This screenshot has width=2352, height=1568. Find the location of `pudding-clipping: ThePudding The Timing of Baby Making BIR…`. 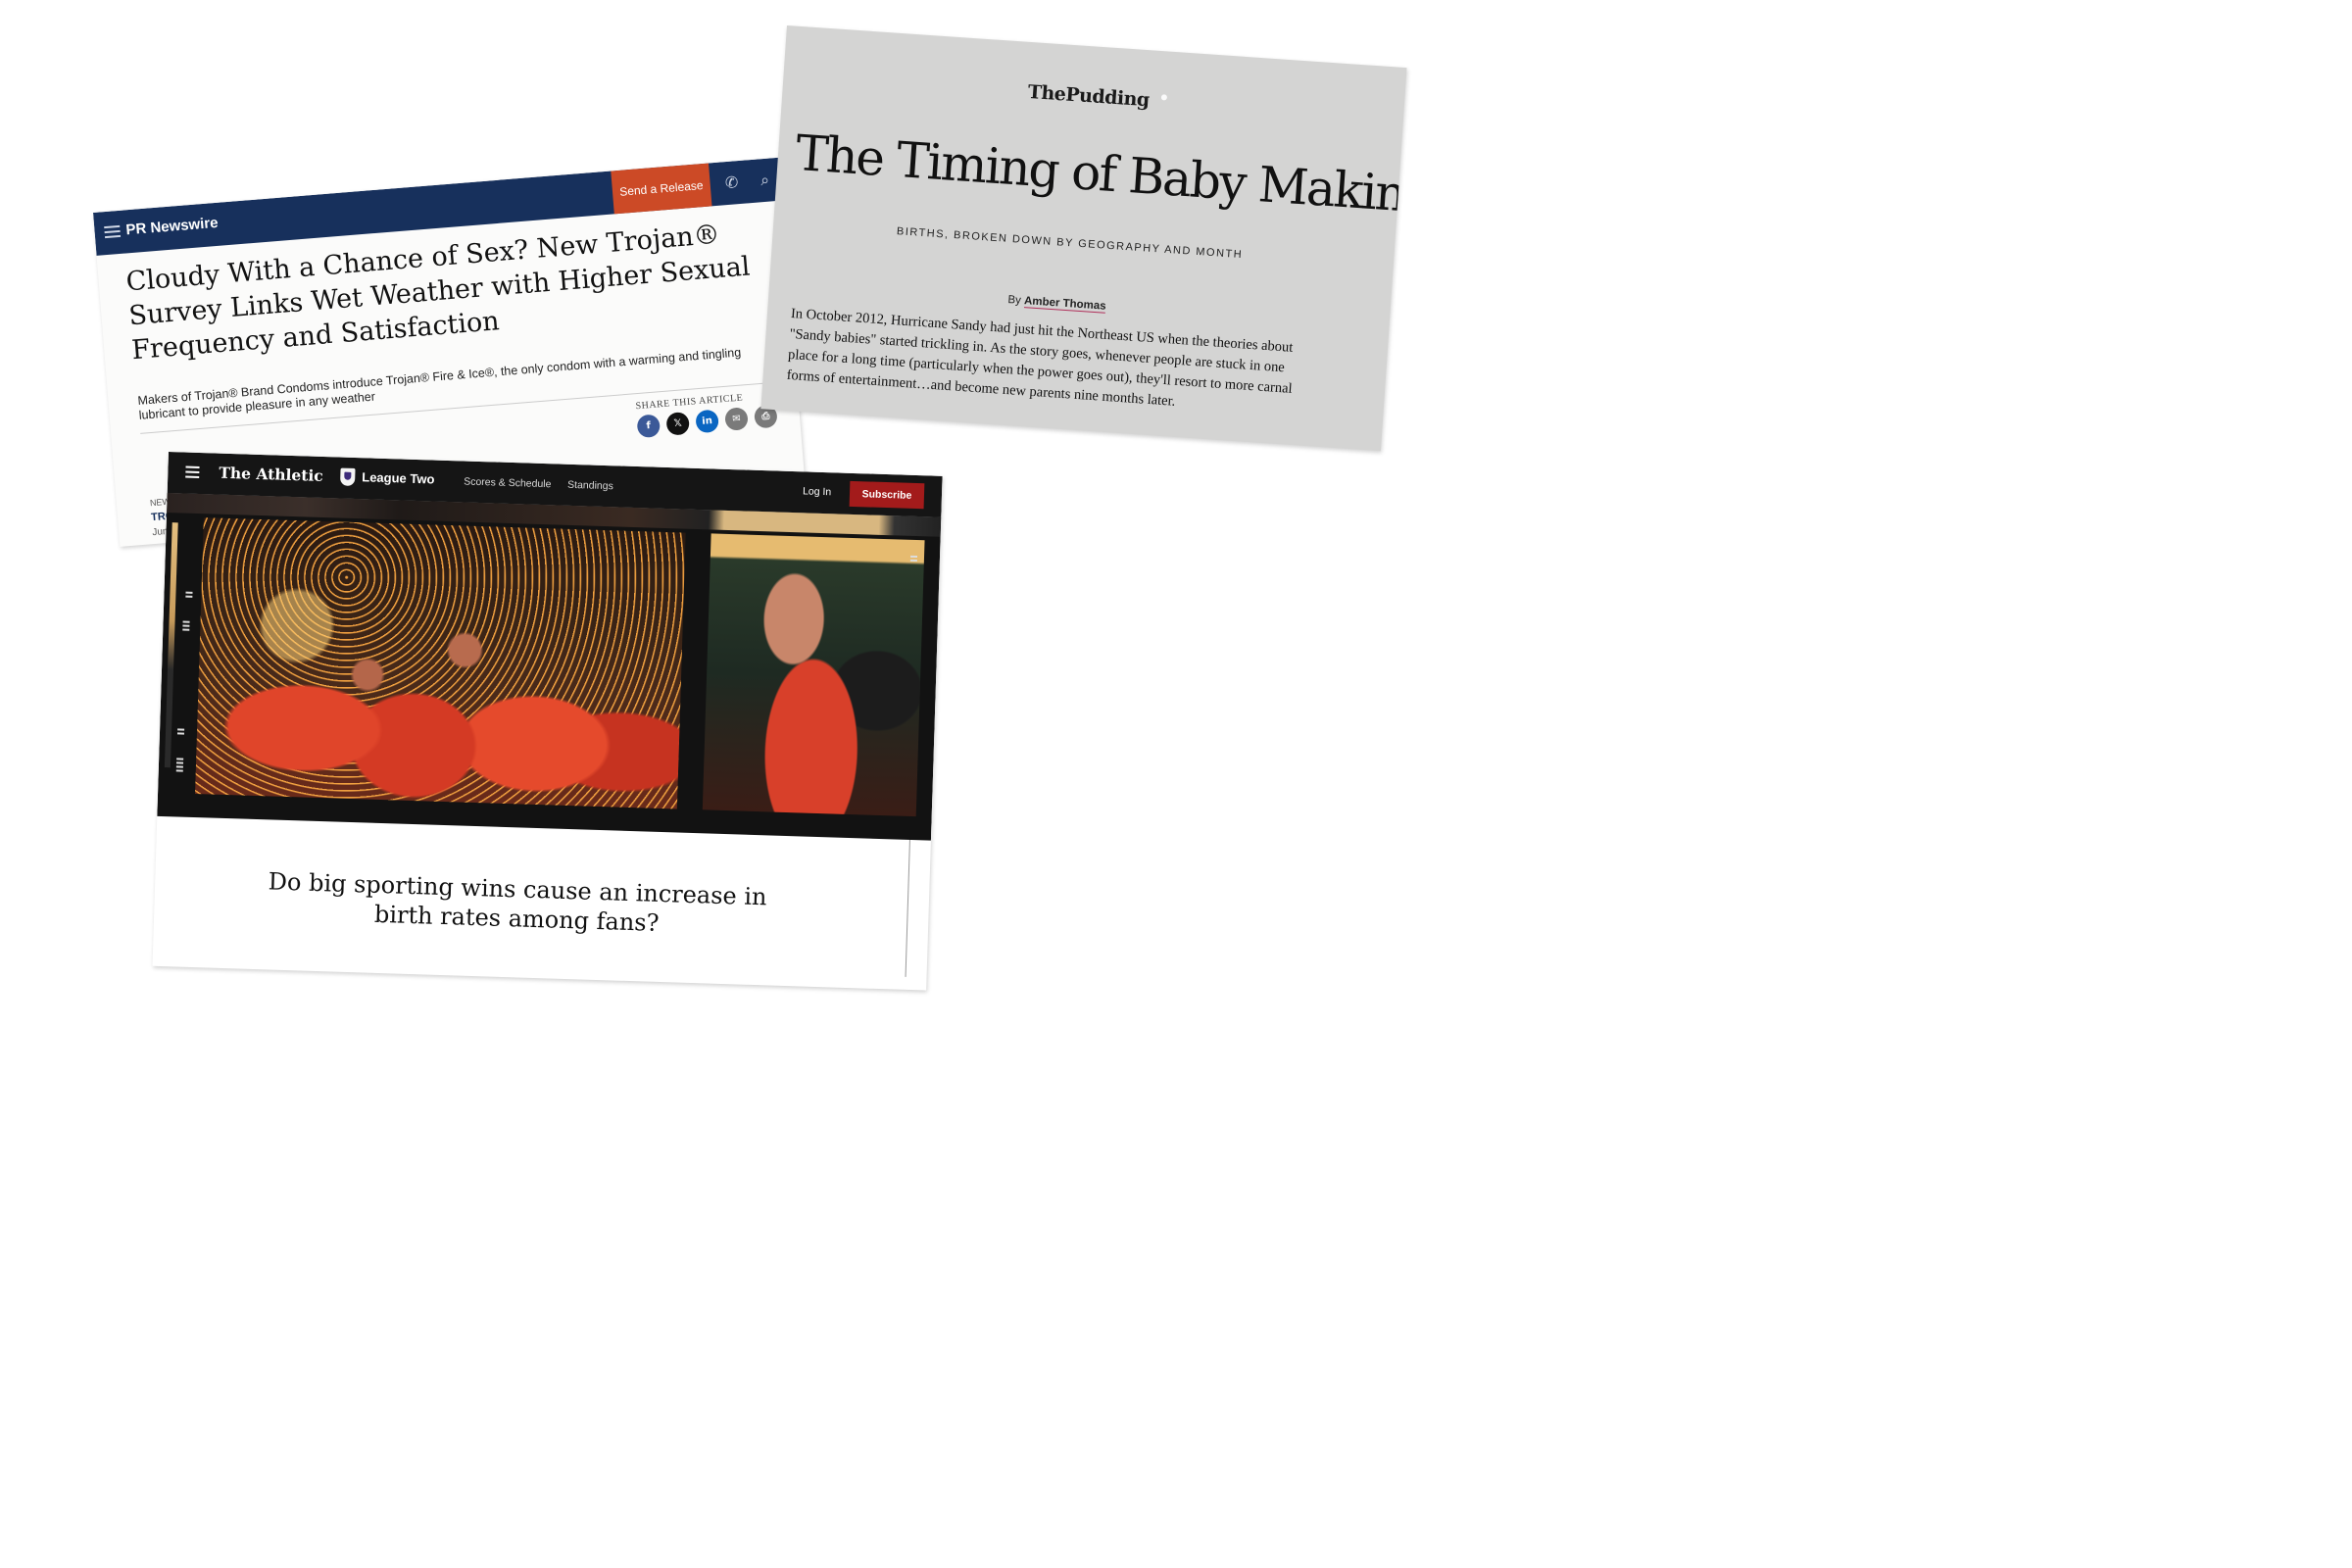

pudding-clipping: ThePudding The Timing of Baby Making BIR… is located at coordinates (1083, 238).